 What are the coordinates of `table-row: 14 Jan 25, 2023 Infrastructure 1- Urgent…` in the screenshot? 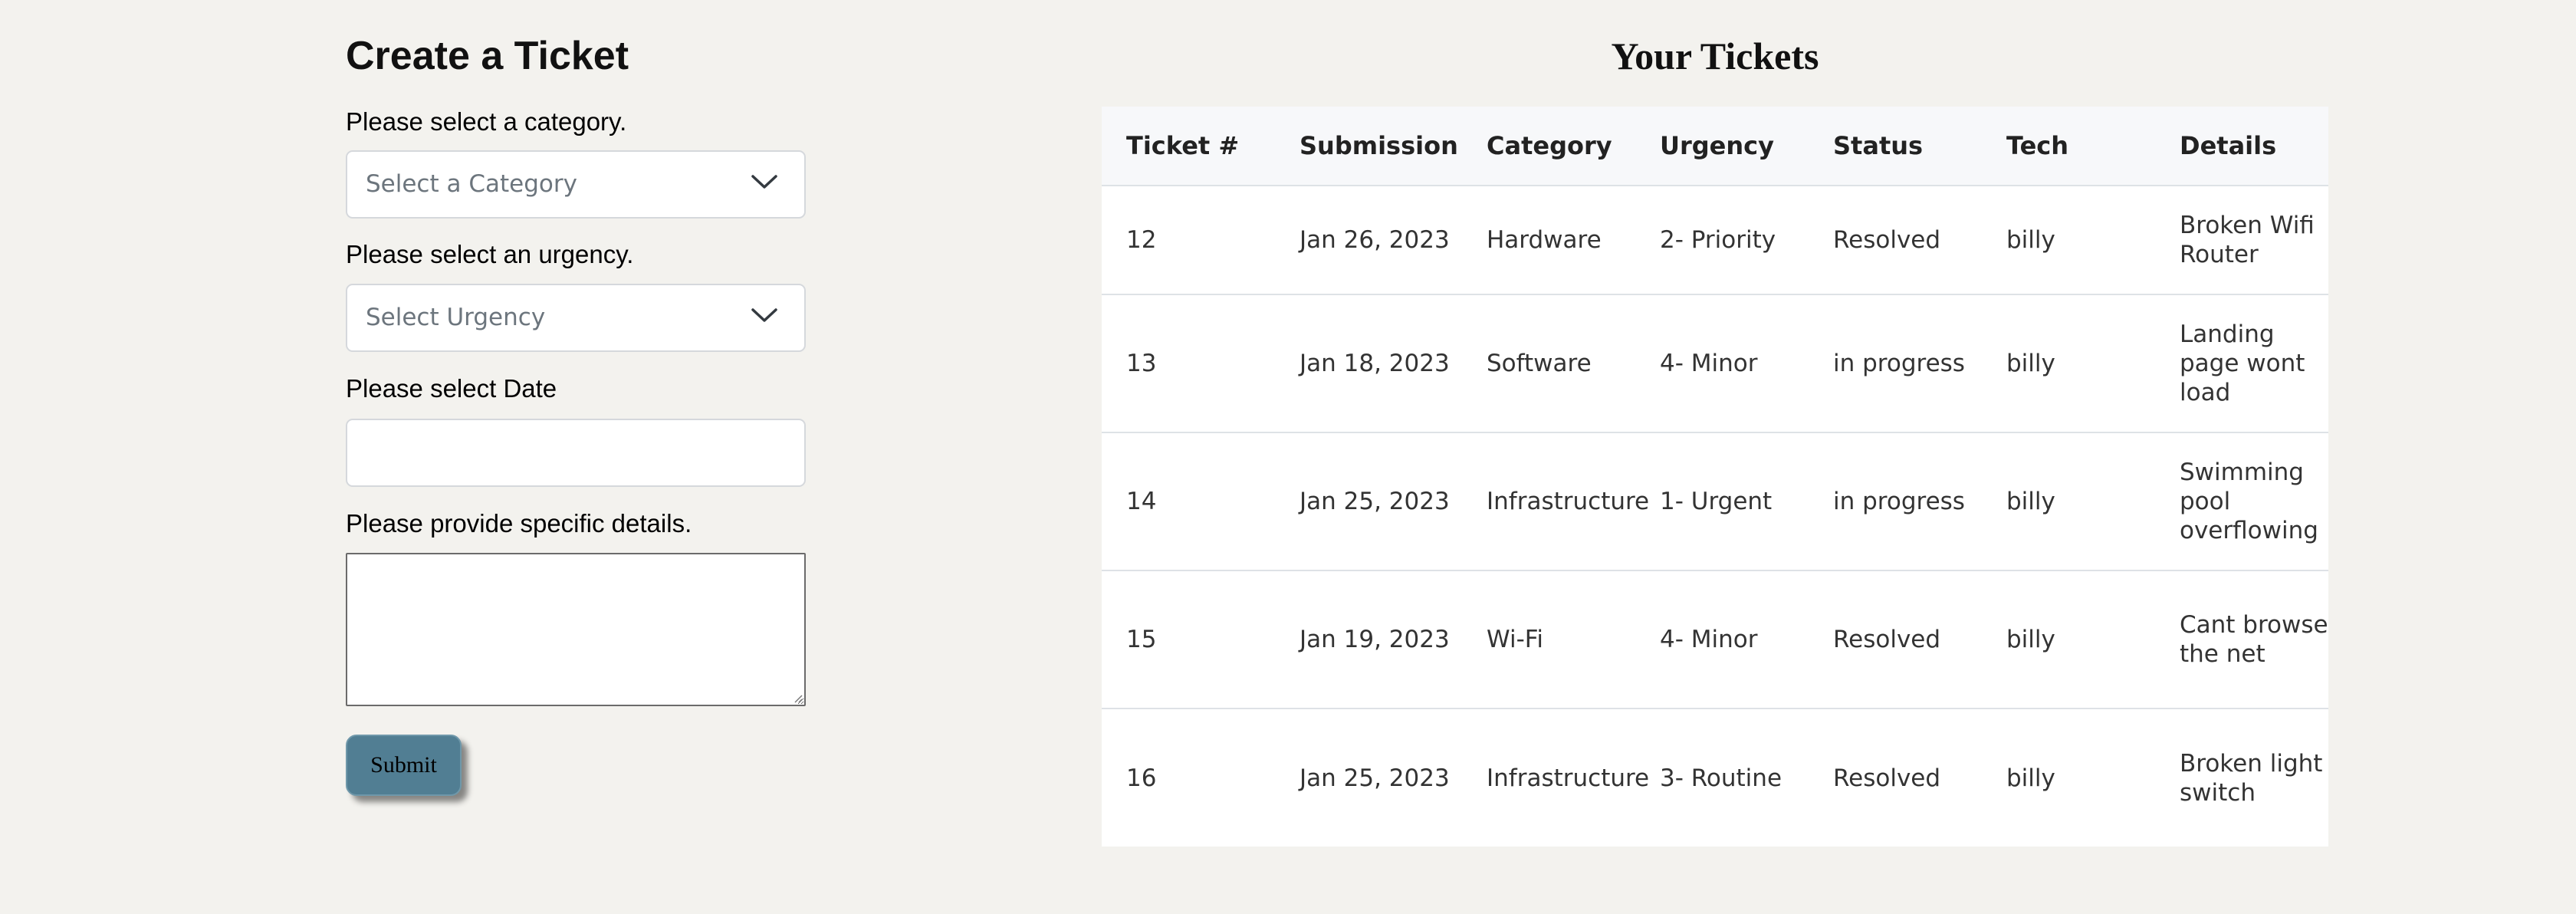 It's located at (1715, 501).